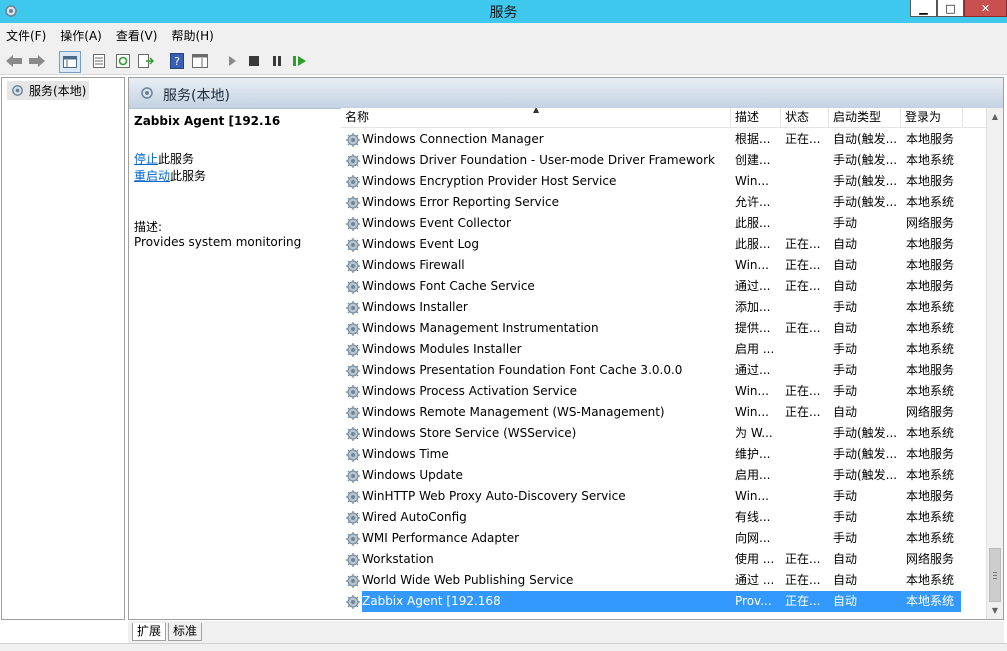  I want to click on scroll-up-arrow-icon: ▲, so click(995, 116).